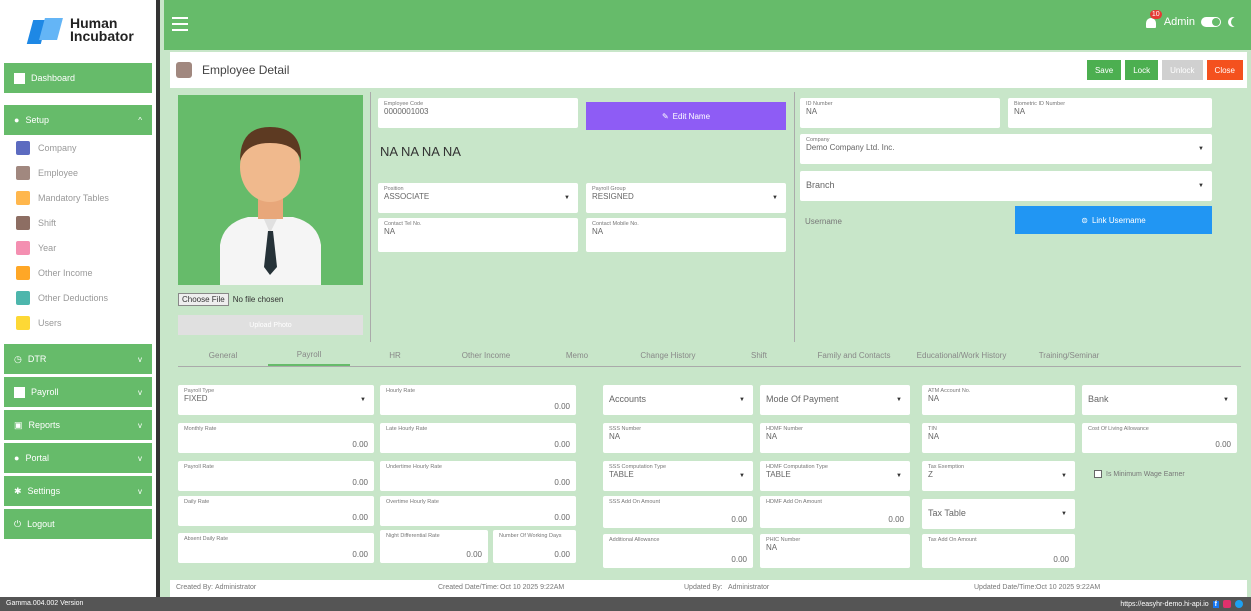  What do you see at coordinates (203, 299) in the screenshot?
I see `choose-file-button: Choose File` at bounding box center [203, 299].